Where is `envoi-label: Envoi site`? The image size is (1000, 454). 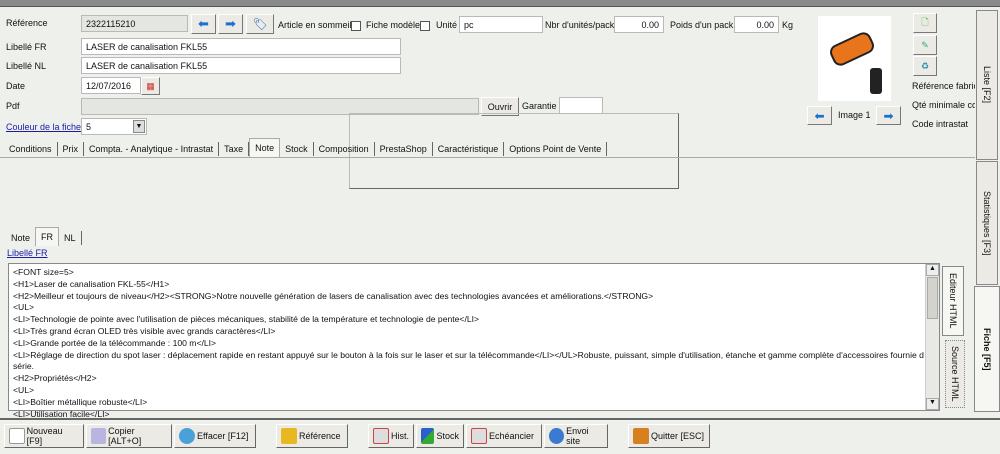 envoi-label: Envoi site is located at coordinates (577, 436).